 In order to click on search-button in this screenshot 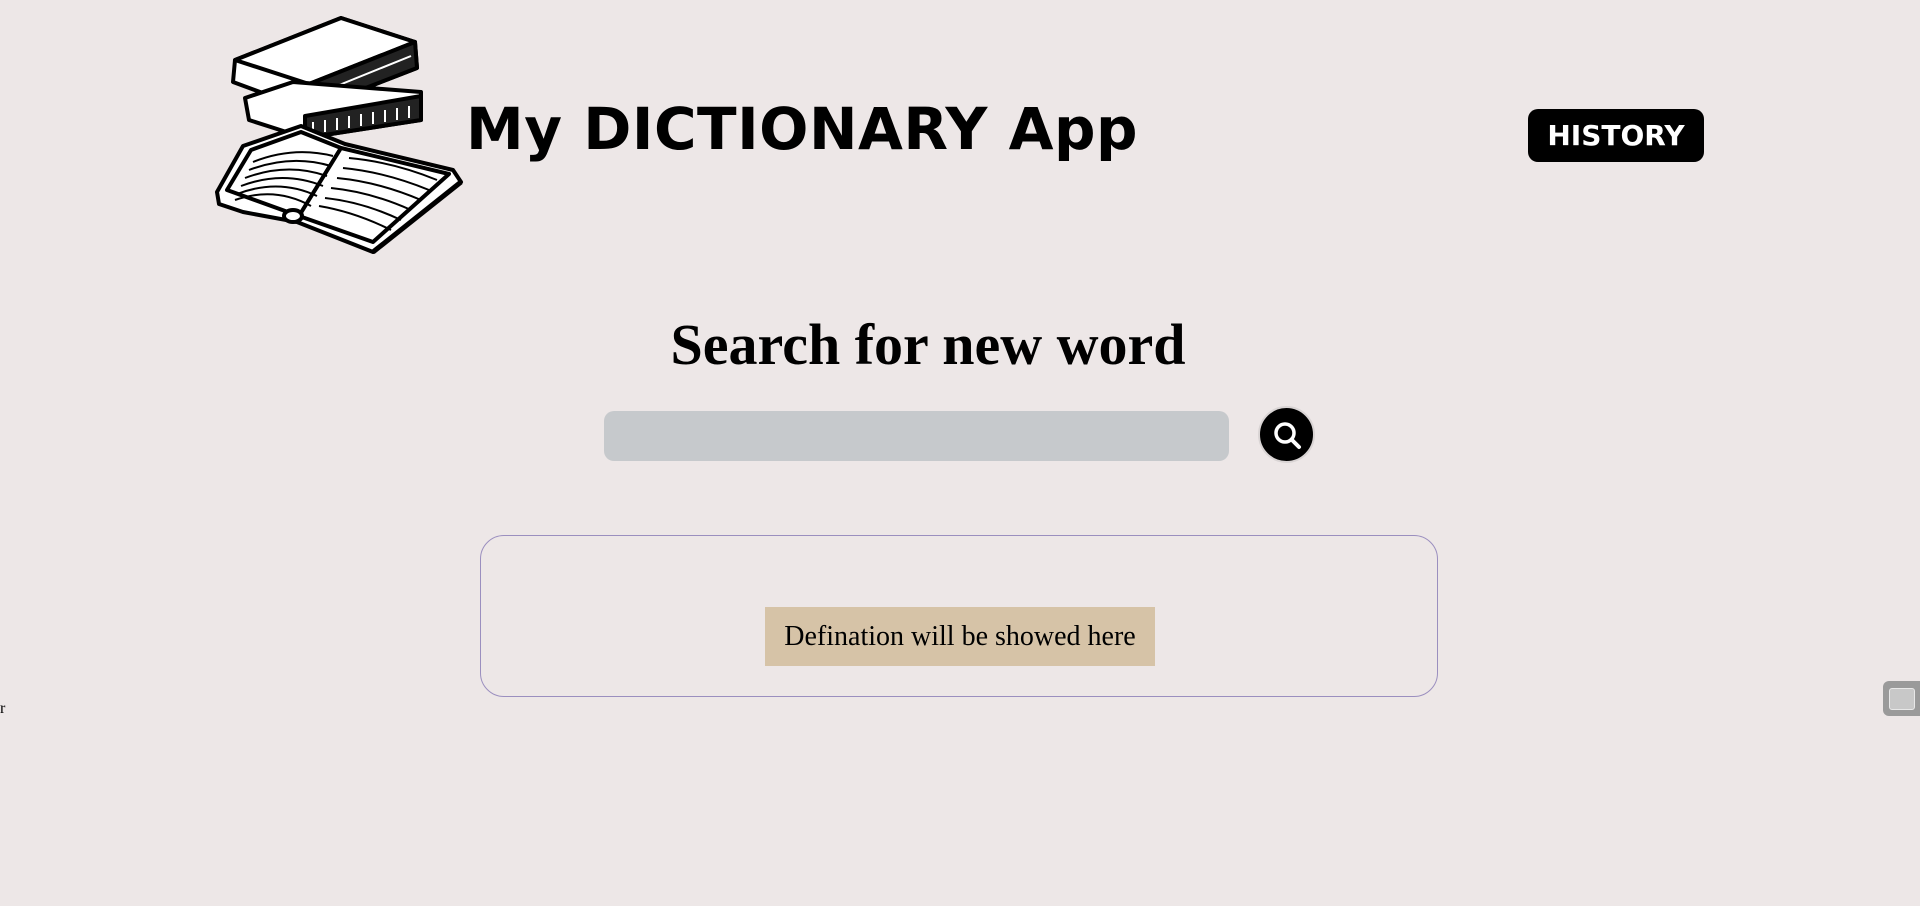, I will do `click(1286, 434)`.